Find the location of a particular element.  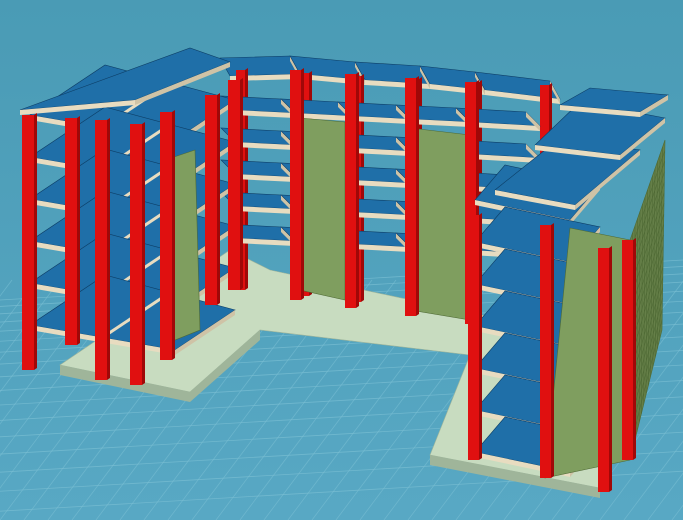

center-wall-left is located at coordinates (322, 209).